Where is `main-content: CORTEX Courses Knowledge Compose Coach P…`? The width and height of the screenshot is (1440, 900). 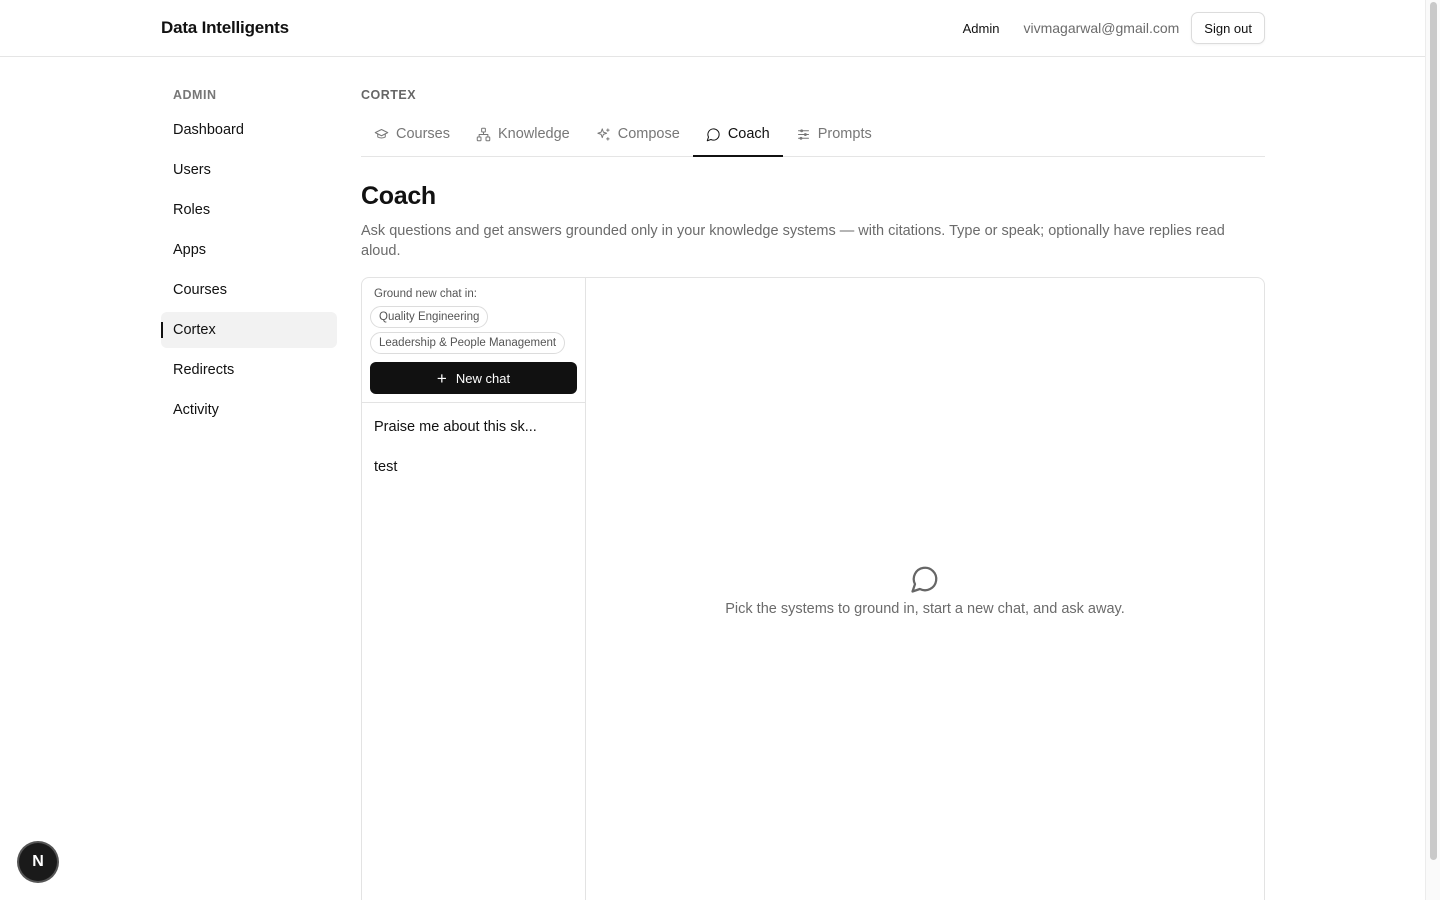
main-content: CORTEX Courses Knowledge Compose Coach P… is located at coordinates (813, 174).